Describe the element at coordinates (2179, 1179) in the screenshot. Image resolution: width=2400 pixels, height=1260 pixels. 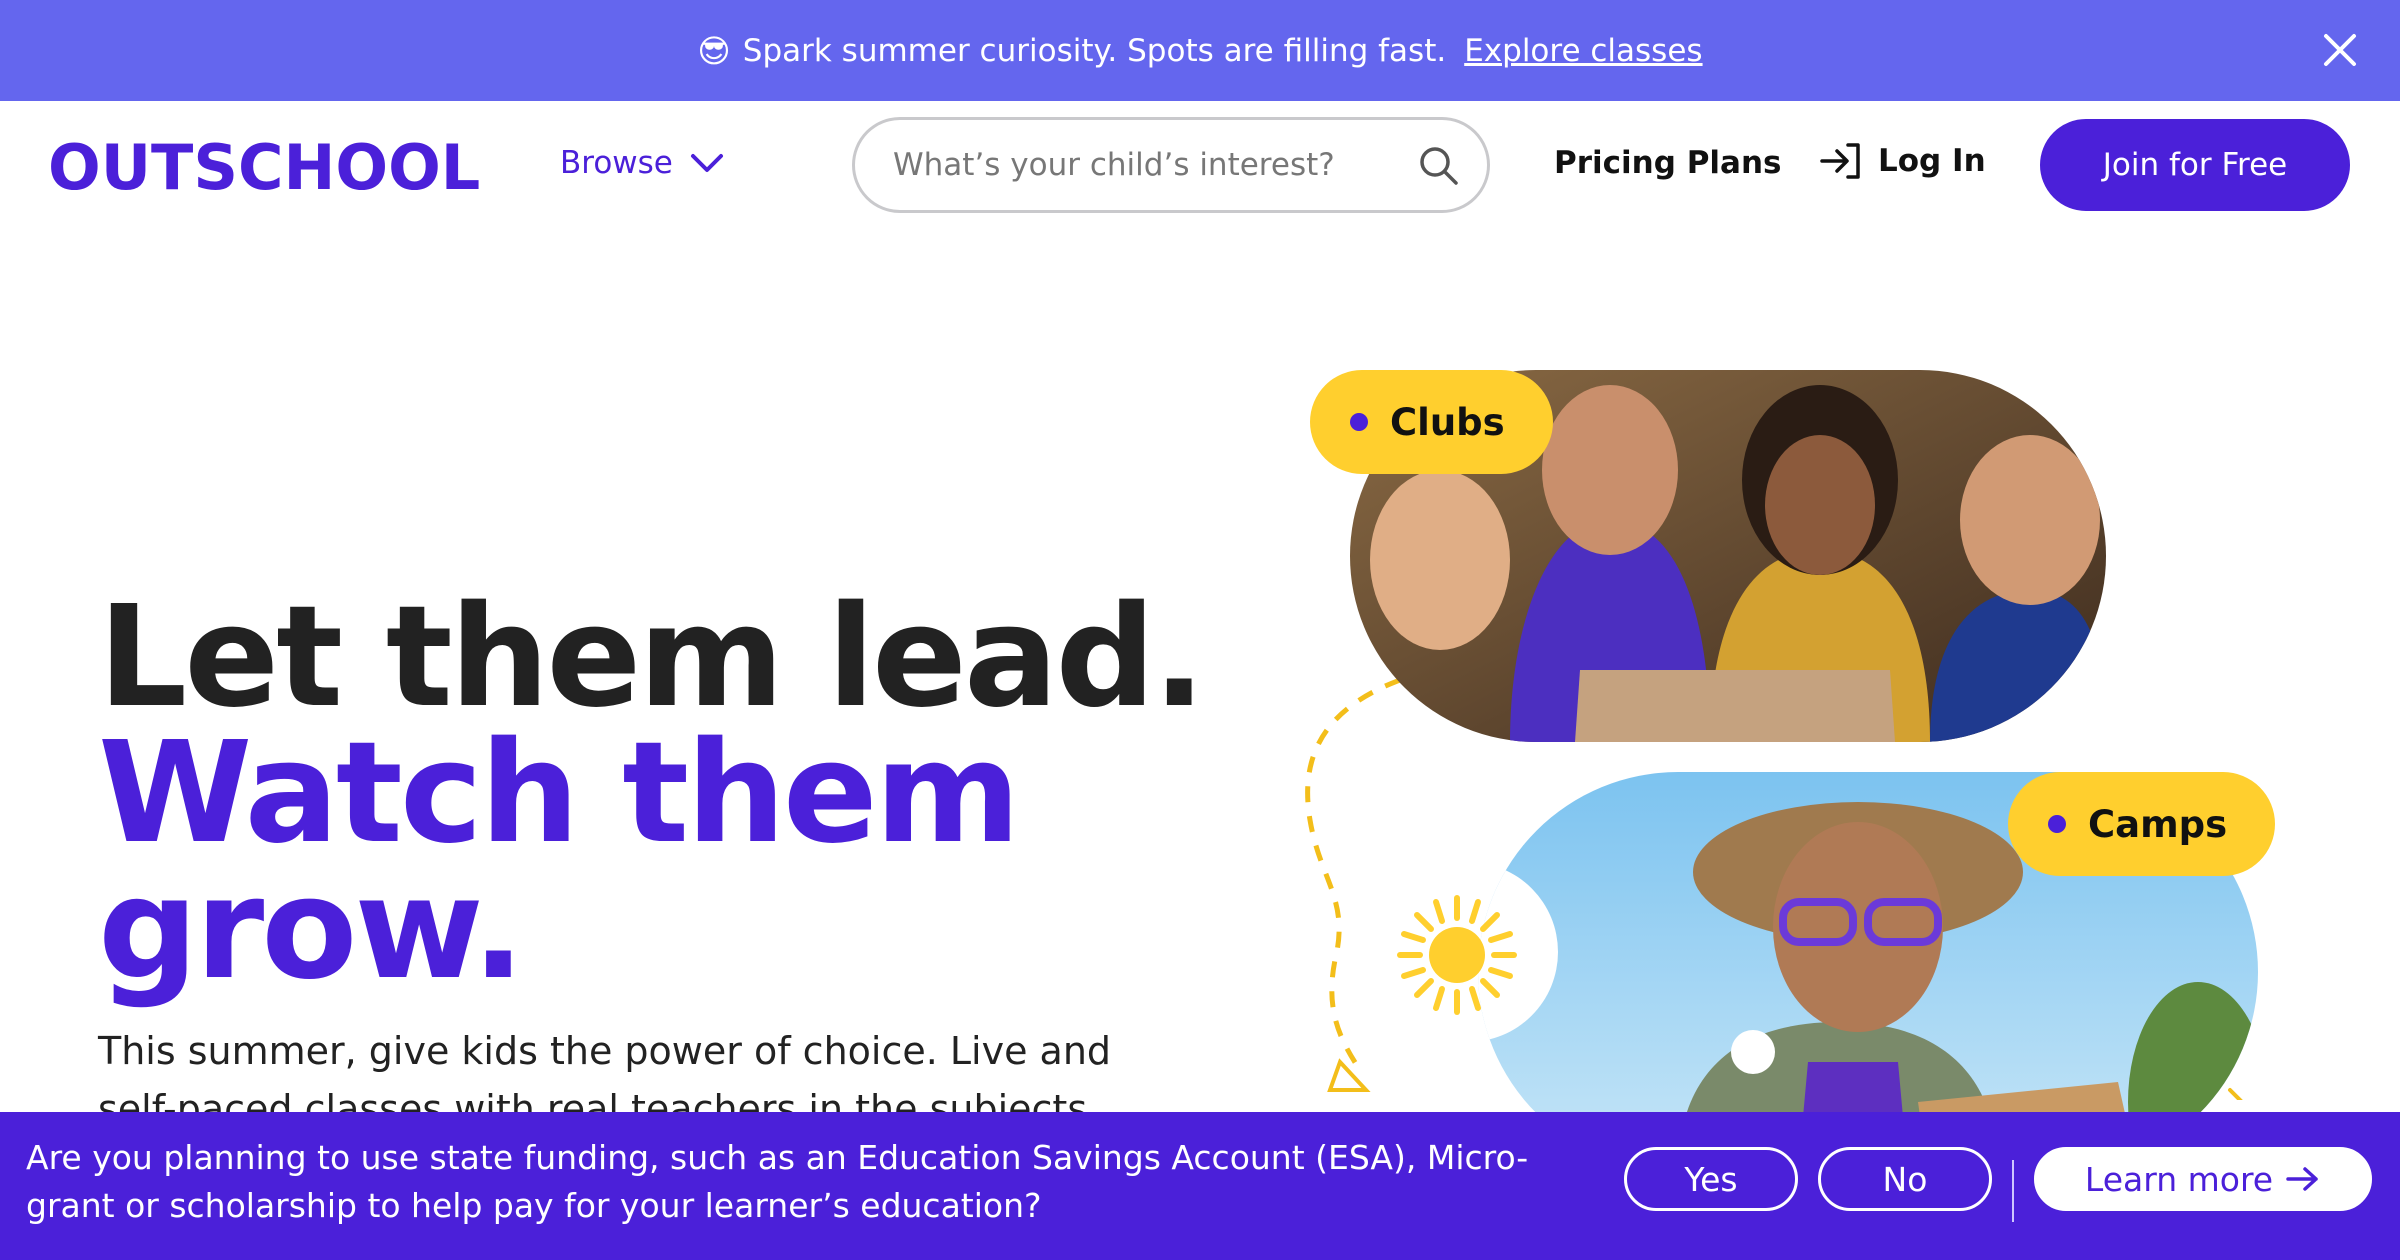
I see `learn-more-label: Learn more` at that location.